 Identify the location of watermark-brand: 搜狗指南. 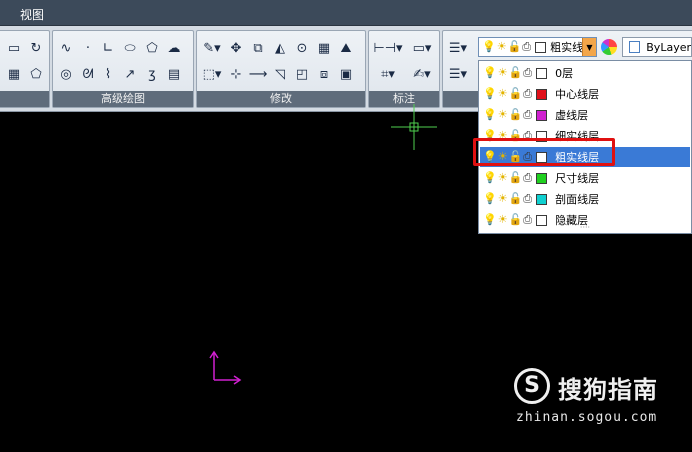
(608, 390).